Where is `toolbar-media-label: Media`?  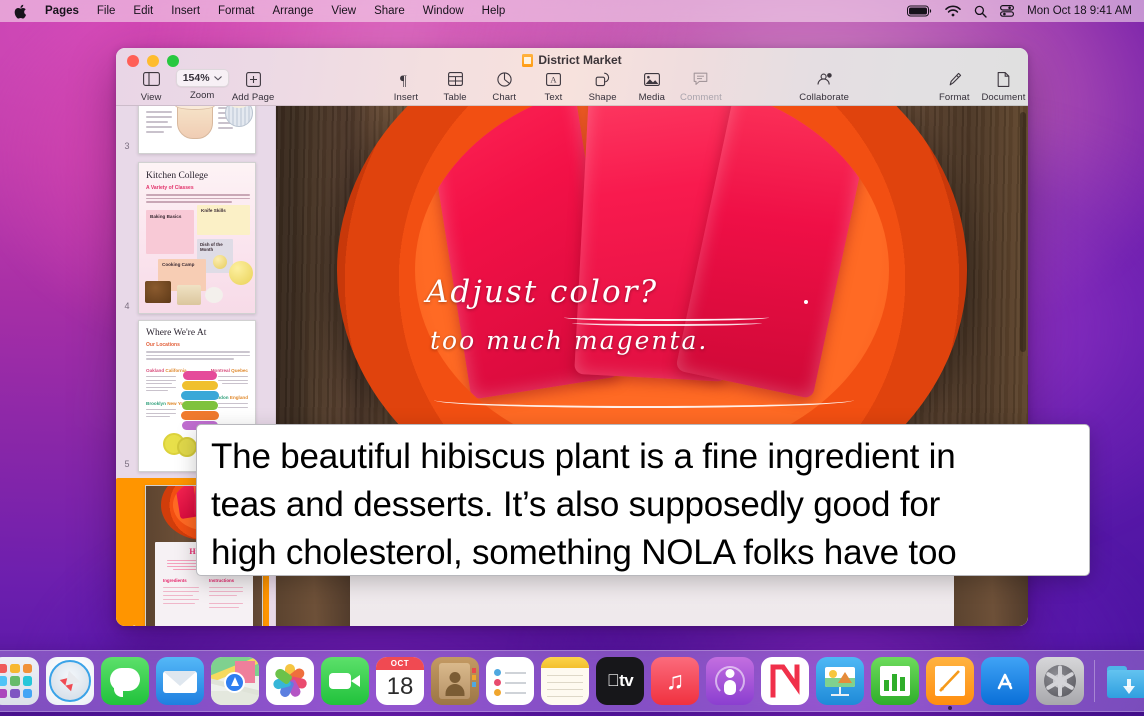
toolbar-media-label: Media is located at coordinates (651, 97).